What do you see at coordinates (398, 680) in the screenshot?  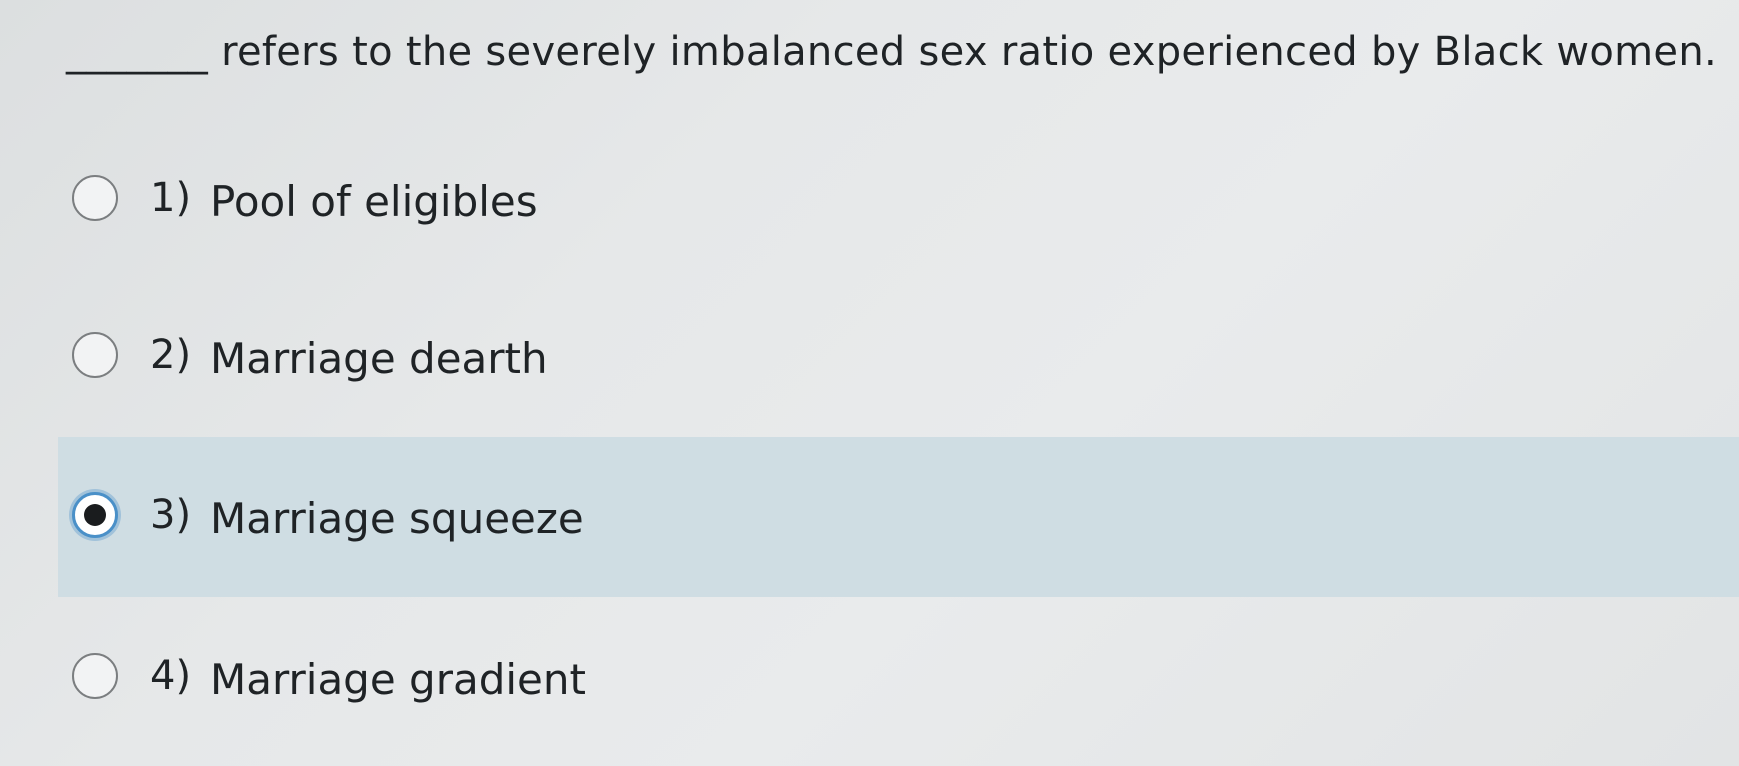 I see `option-label: Marriage gradient` at bounding box center [398, 680].